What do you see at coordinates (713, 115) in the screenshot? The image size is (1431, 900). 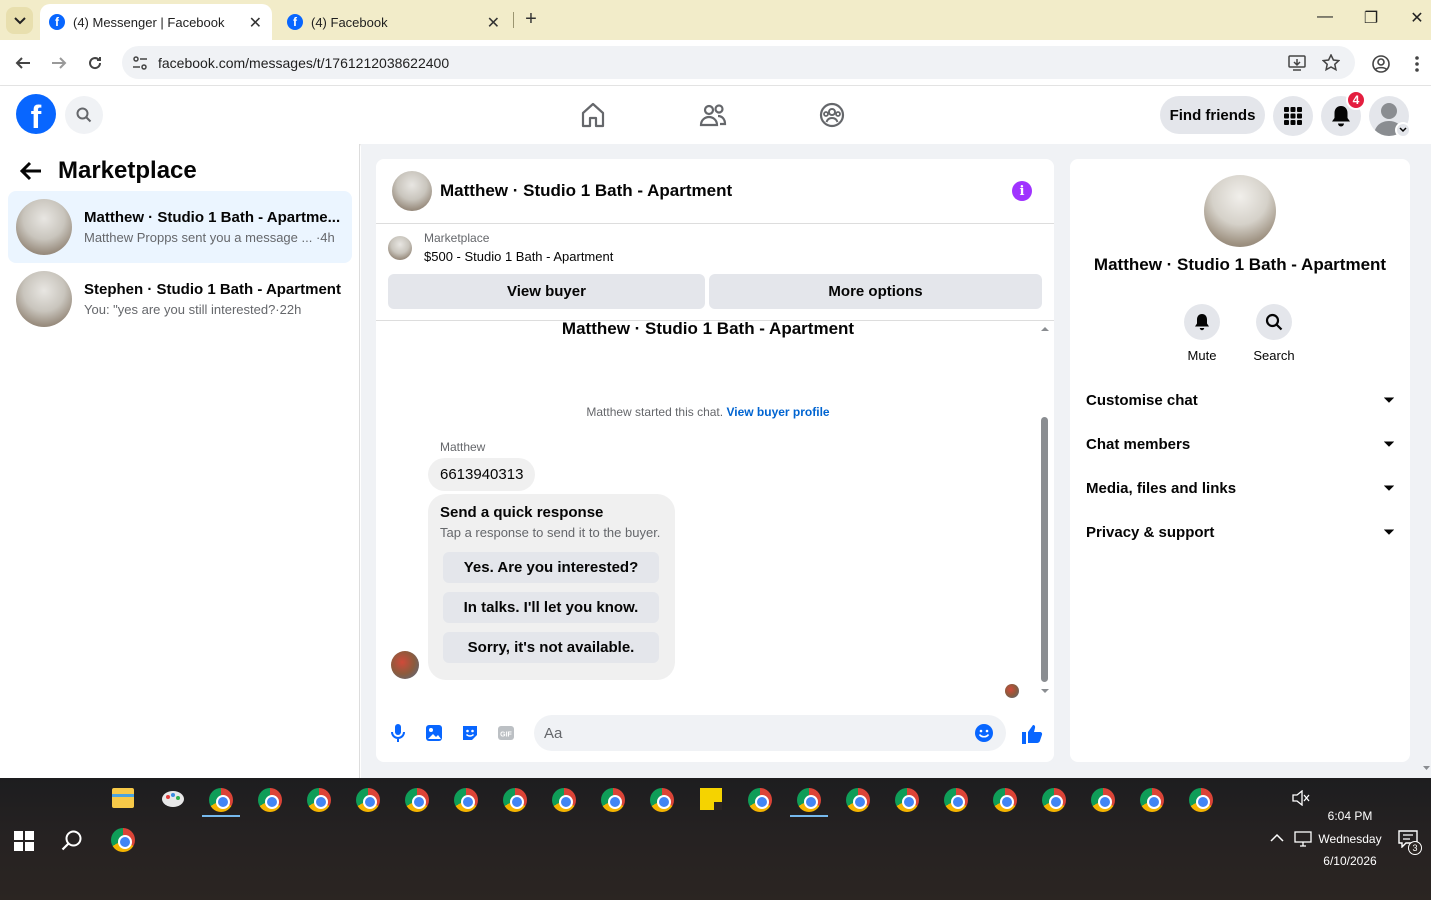 I see `friends-icon` at bounding box center [713, 115].